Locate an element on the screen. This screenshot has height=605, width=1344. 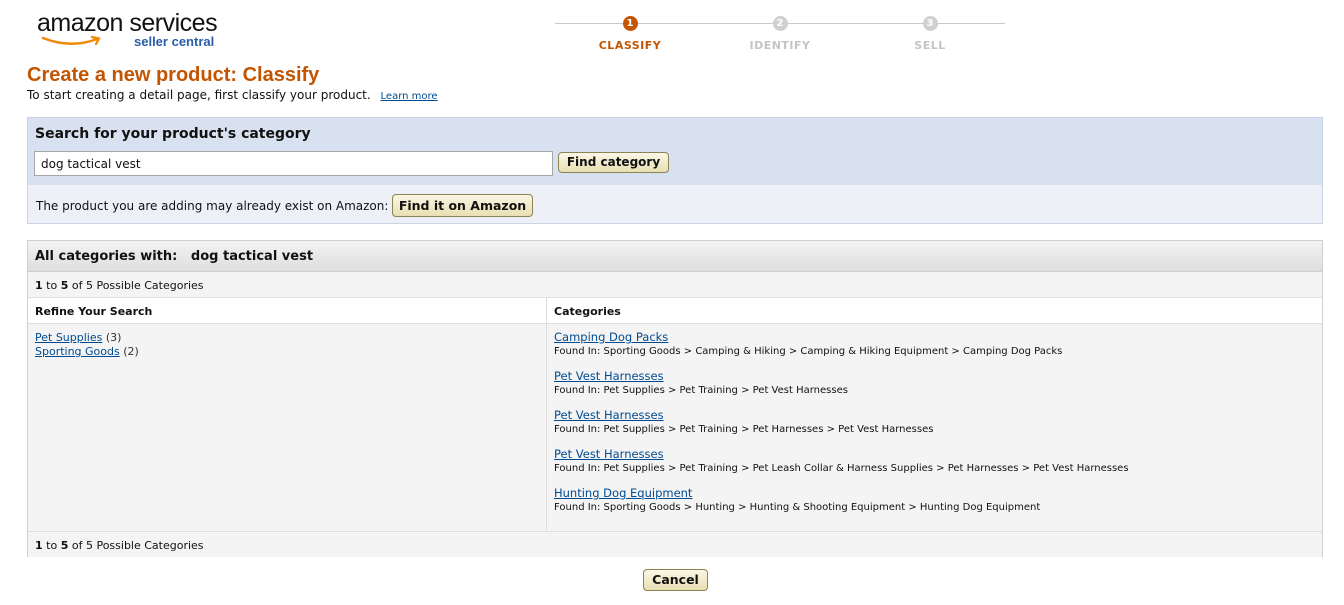
refine-list: Pet Supplies (3) Sporting Goods (2) is located at coordinates (287, 427).